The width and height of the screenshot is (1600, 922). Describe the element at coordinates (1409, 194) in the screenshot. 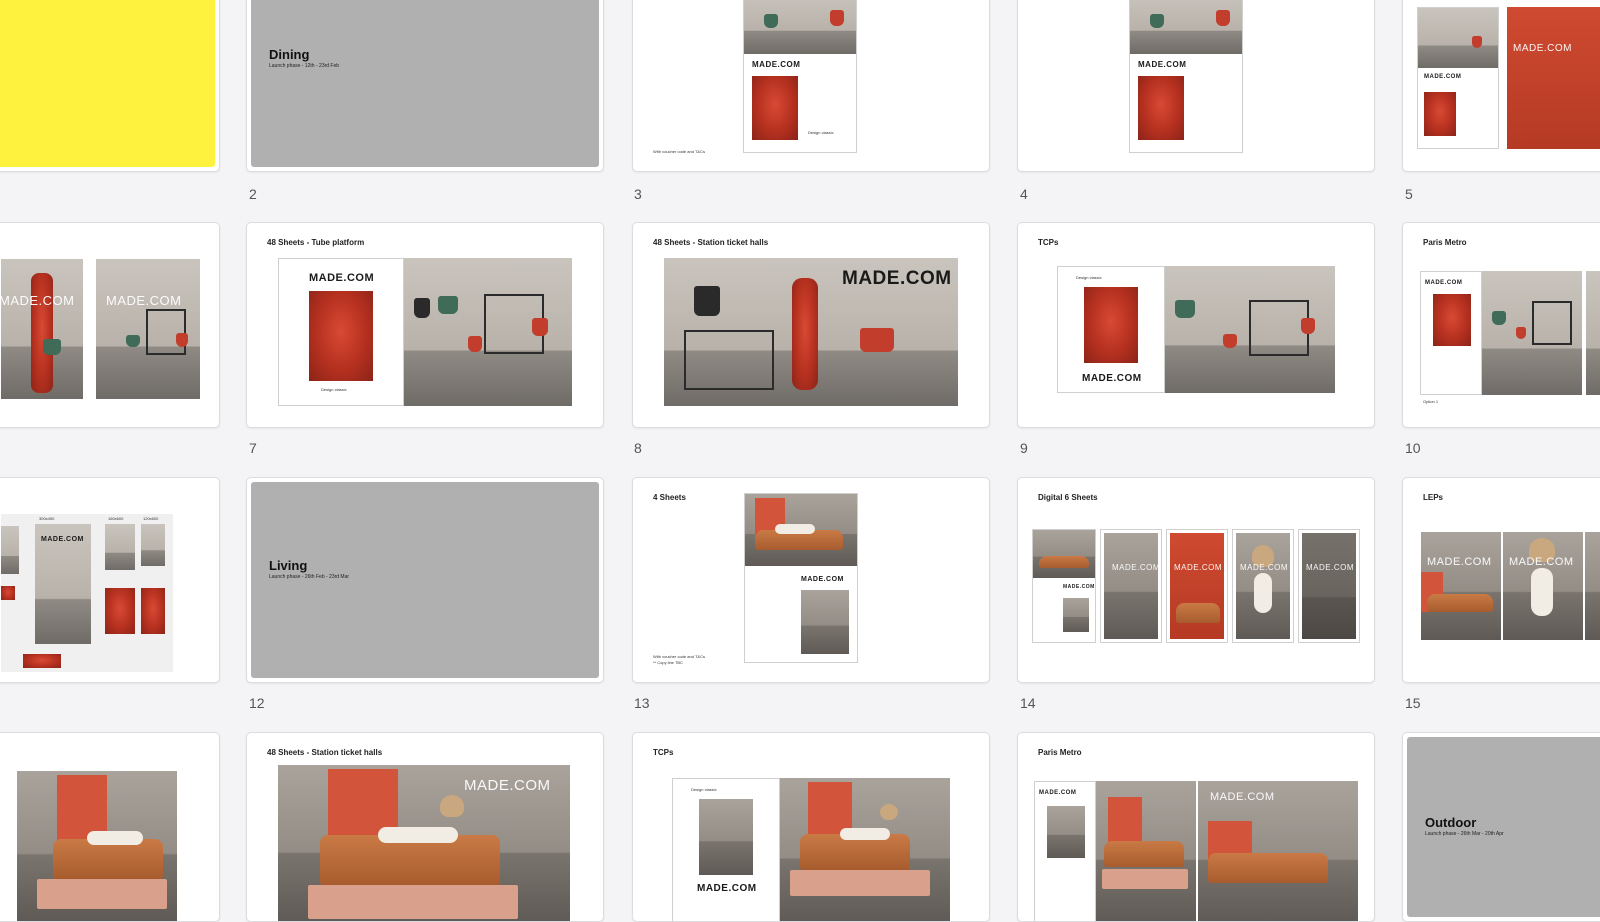

I see `slide-number: 5` at that location.